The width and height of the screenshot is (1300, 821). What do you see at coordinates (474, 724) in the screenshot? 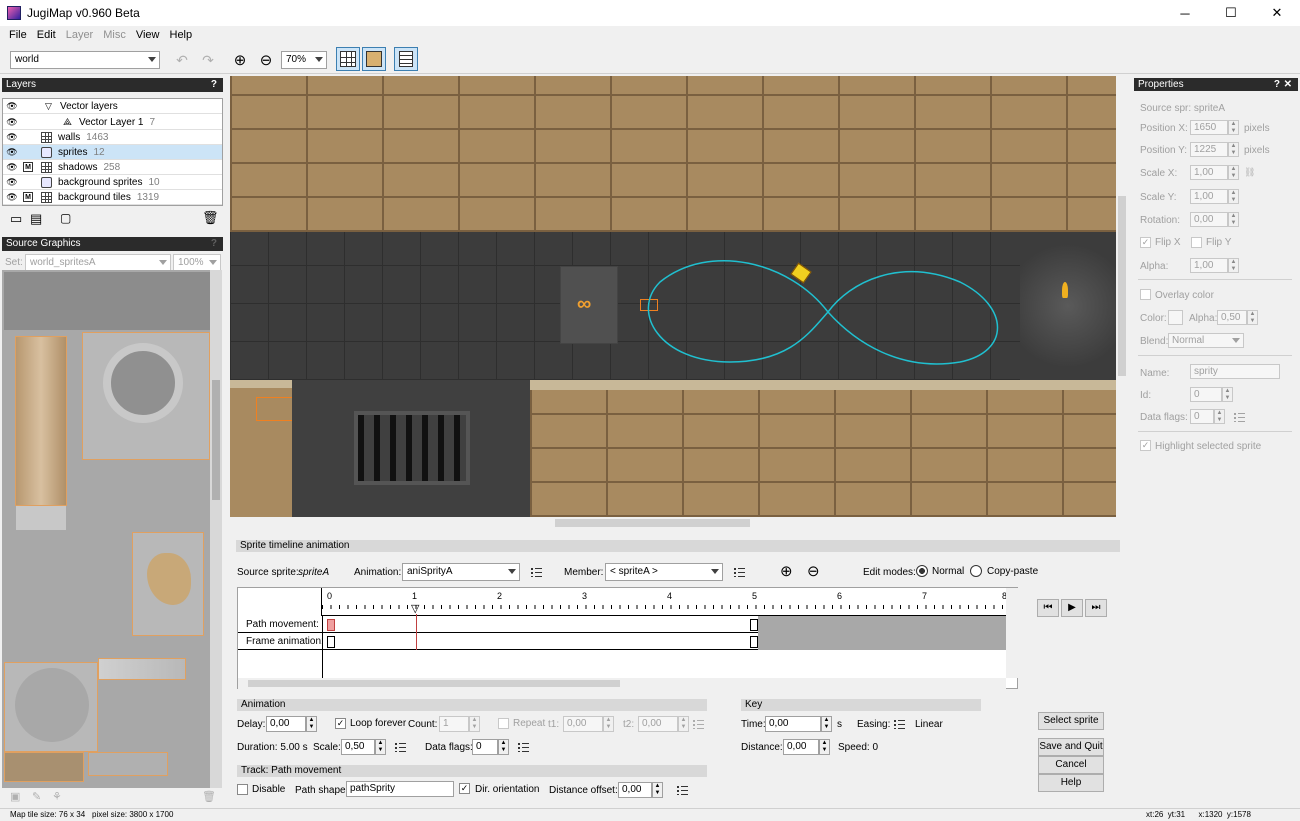
I see `count-stepper: ▲ ▼` at bounding box center [474, 724].